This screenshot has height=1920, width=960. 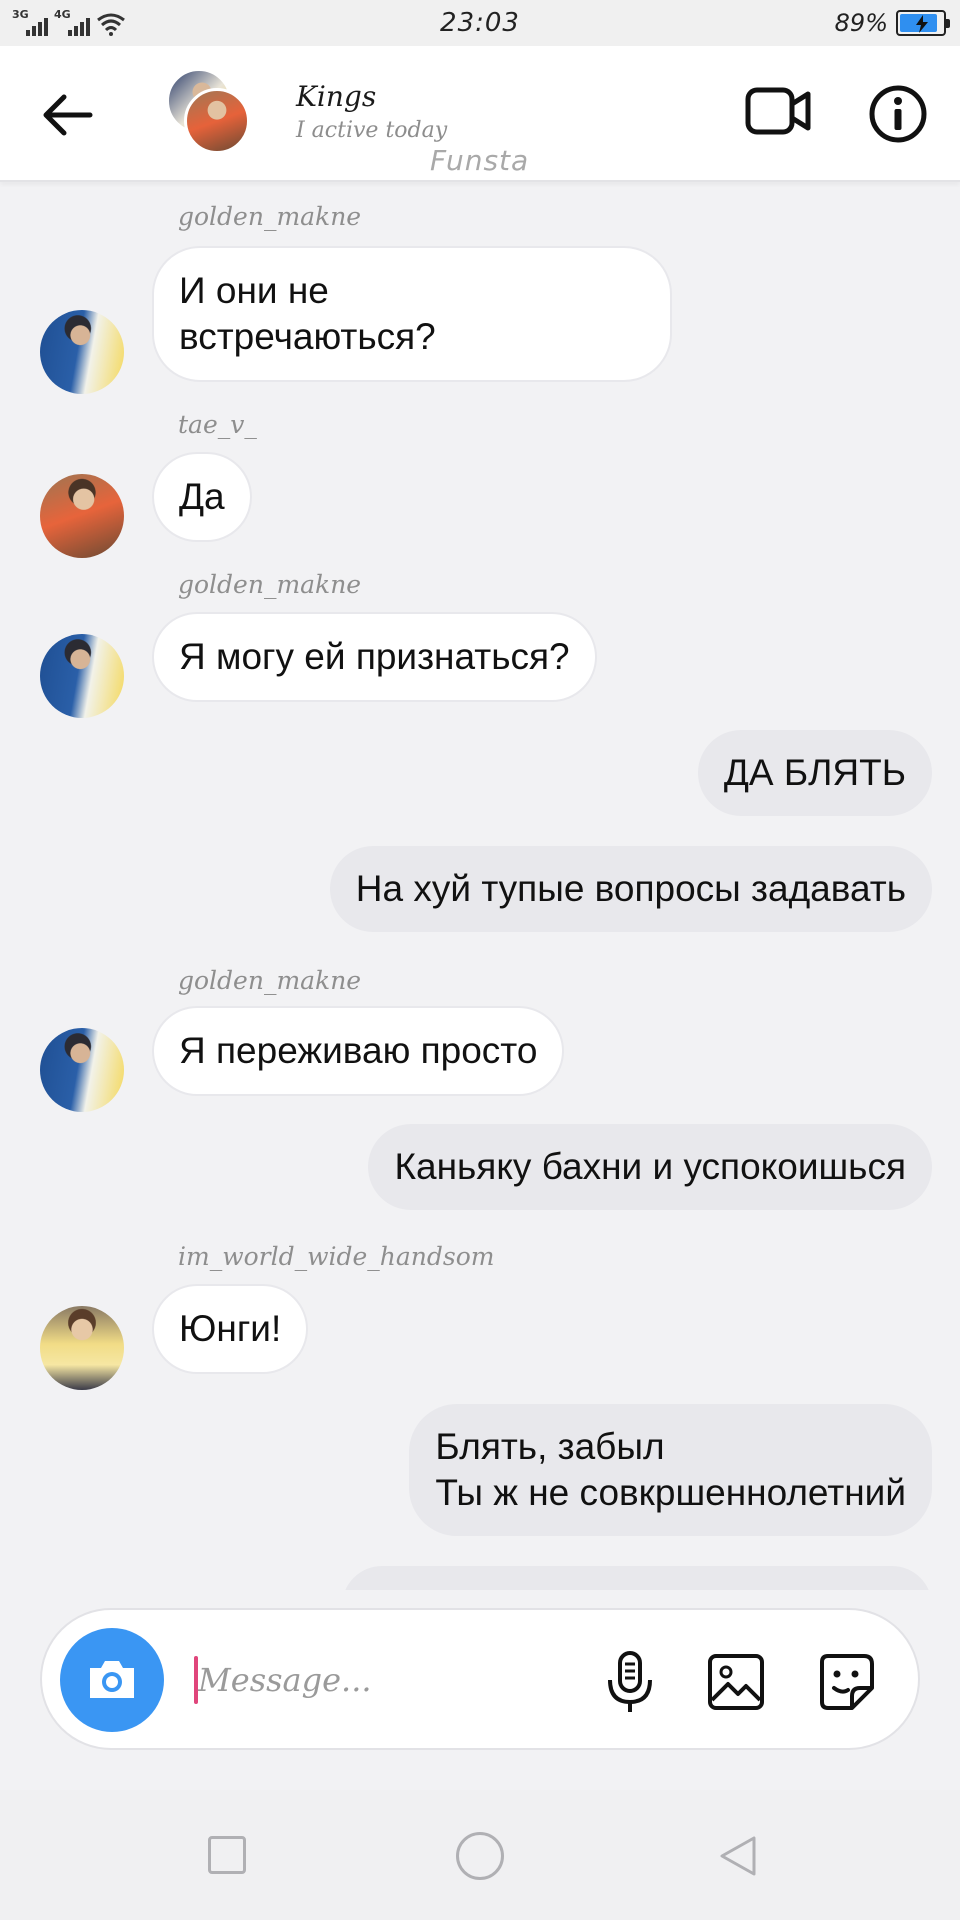 I want to click on status-right: 89%, so click(x=892, y=23).